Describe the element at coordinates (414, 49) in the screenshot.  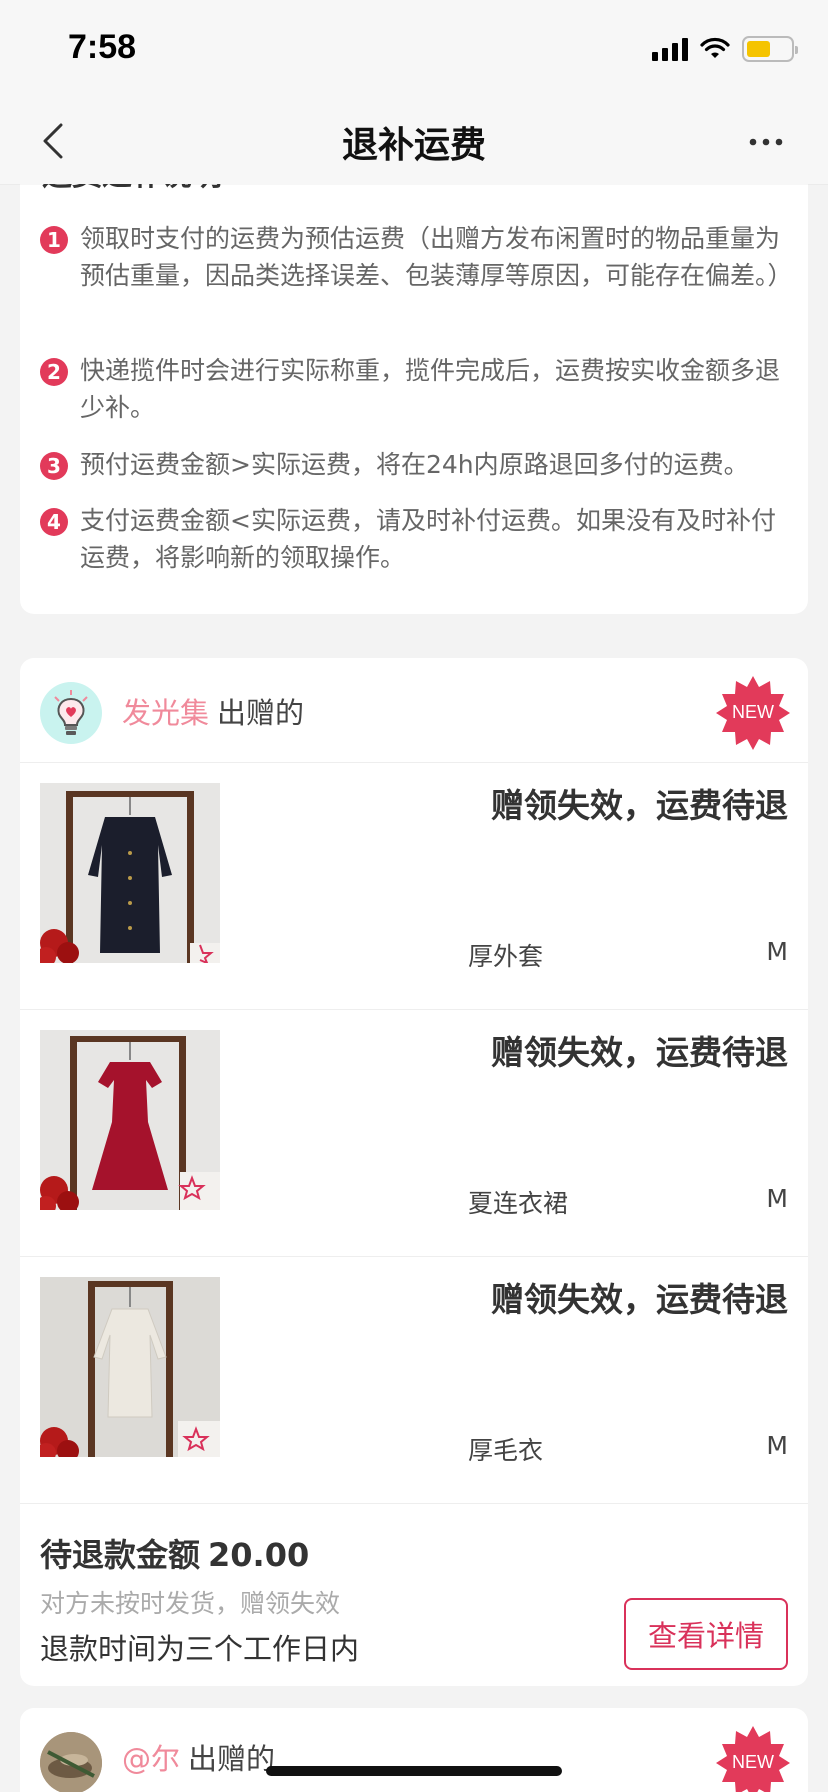
I see `status-bar: 7:58` at that location.